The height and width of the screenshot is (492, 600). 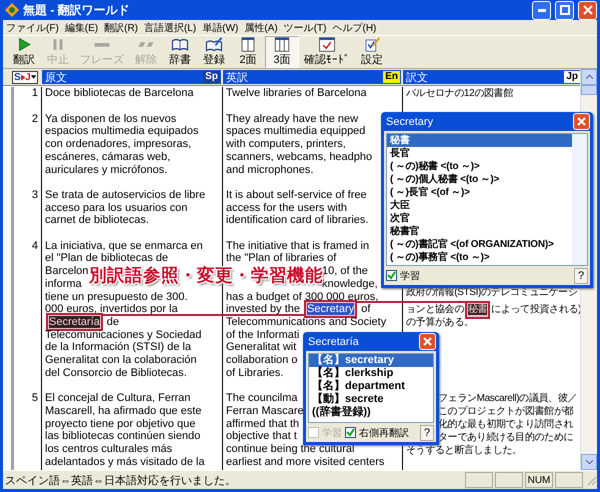 I want to click on column-title: 訳文, so click(x=417, y=77).